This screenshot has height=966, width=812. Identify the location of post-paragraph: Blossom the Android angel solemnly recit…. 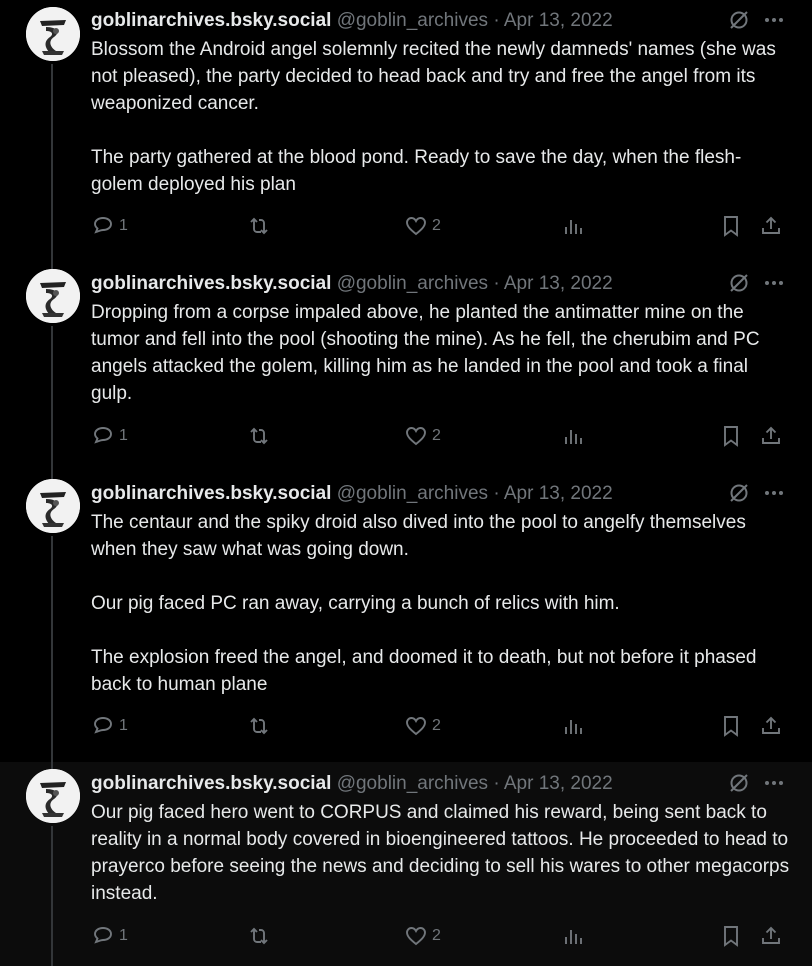
(436, 76).